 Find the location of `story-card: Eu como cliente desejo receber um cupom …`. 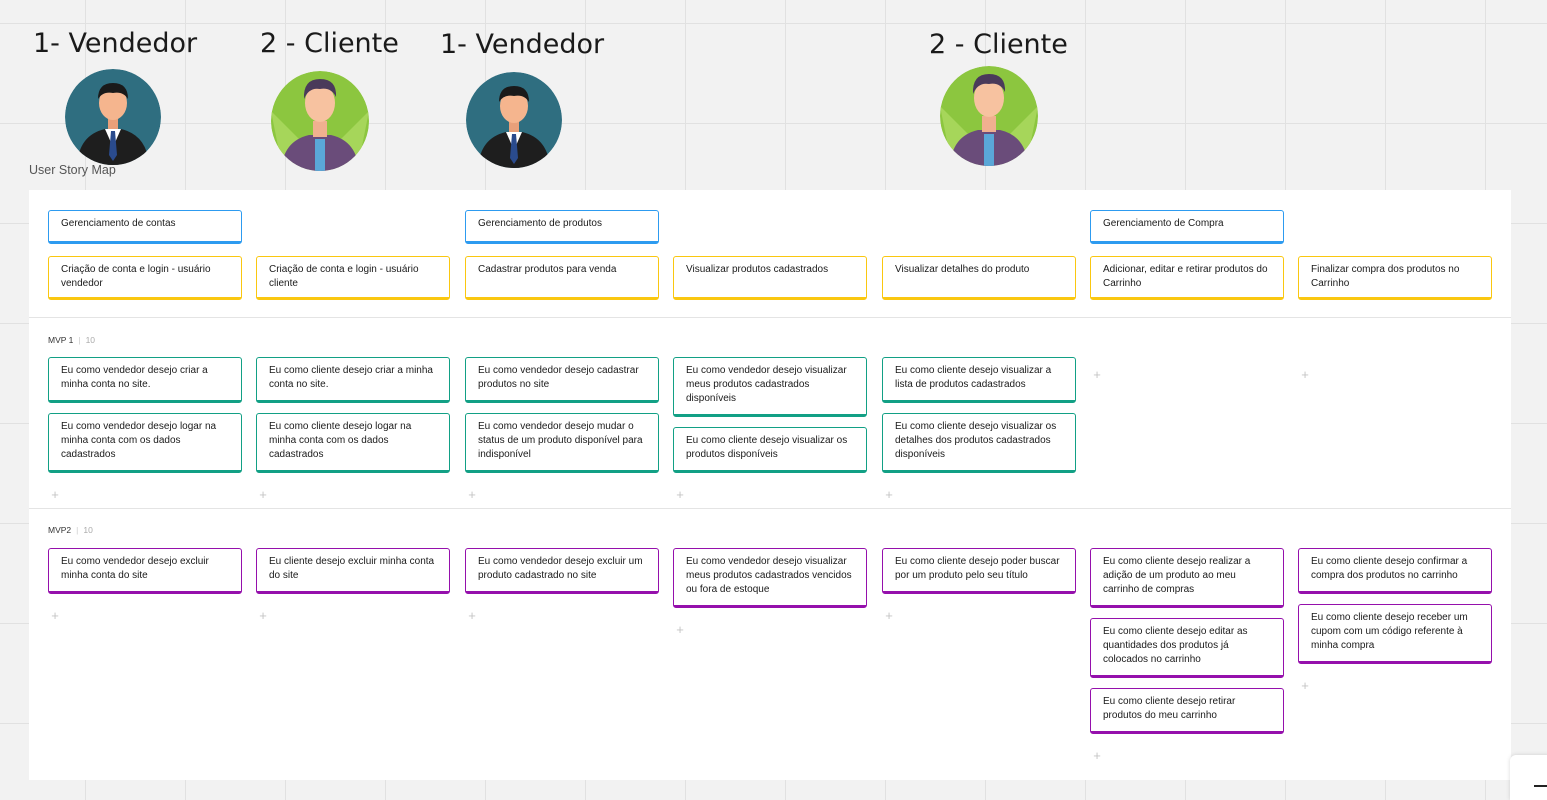

story-card: Eu como cliente desejo receber um cupom … is located at coordinates (1395, 634).